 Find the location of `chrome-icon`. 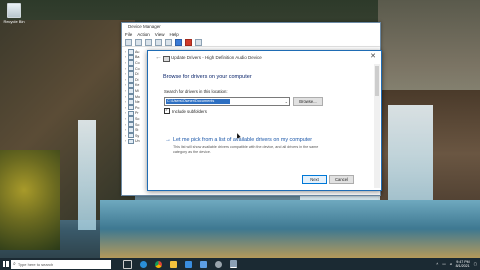

chrome-icon is located at coordinates (158, 264).